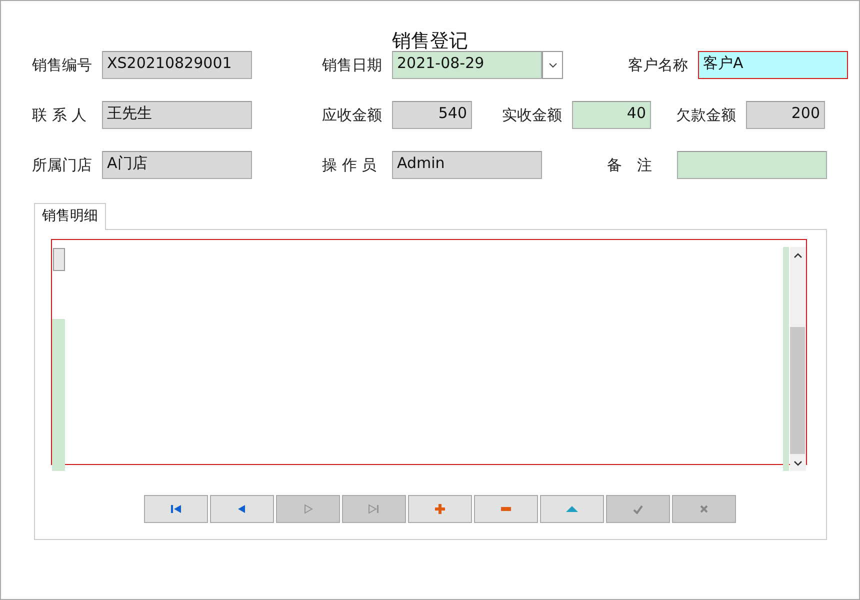  I want to click on row-indicator, so click(59, 259).